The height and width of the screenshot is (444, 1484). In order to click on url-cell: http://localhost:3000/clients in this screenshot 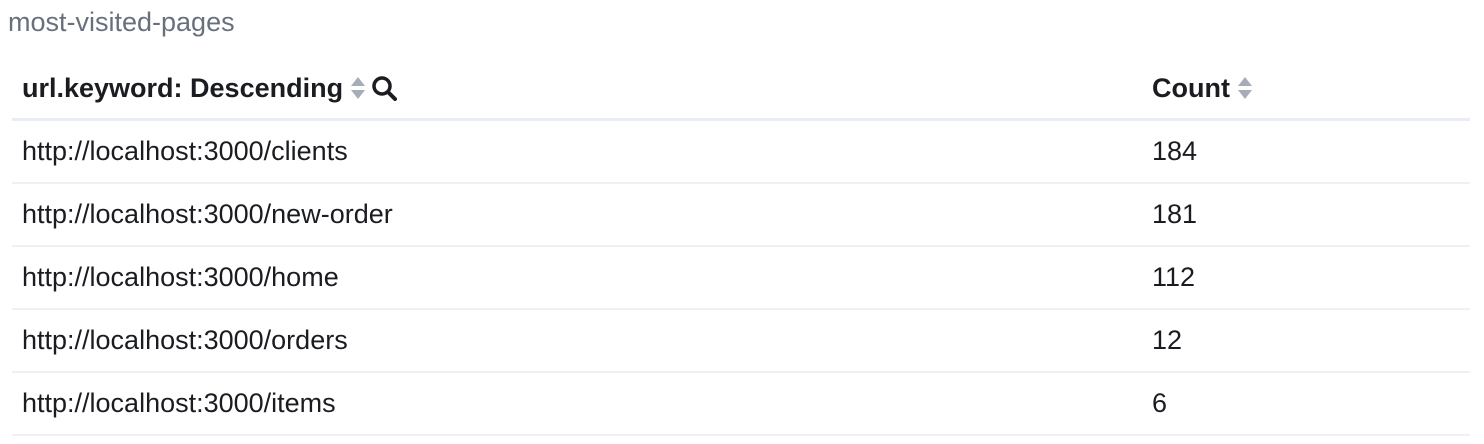, I will do `click(185, 151)`.